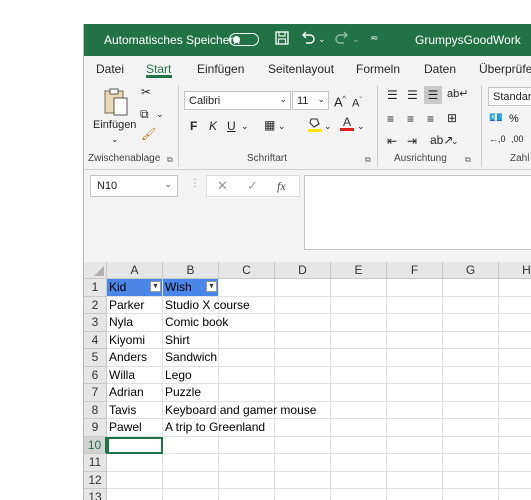  Describe the element at coordinates (415, 463) in the screenshot. I see `cell-f11` at that location.